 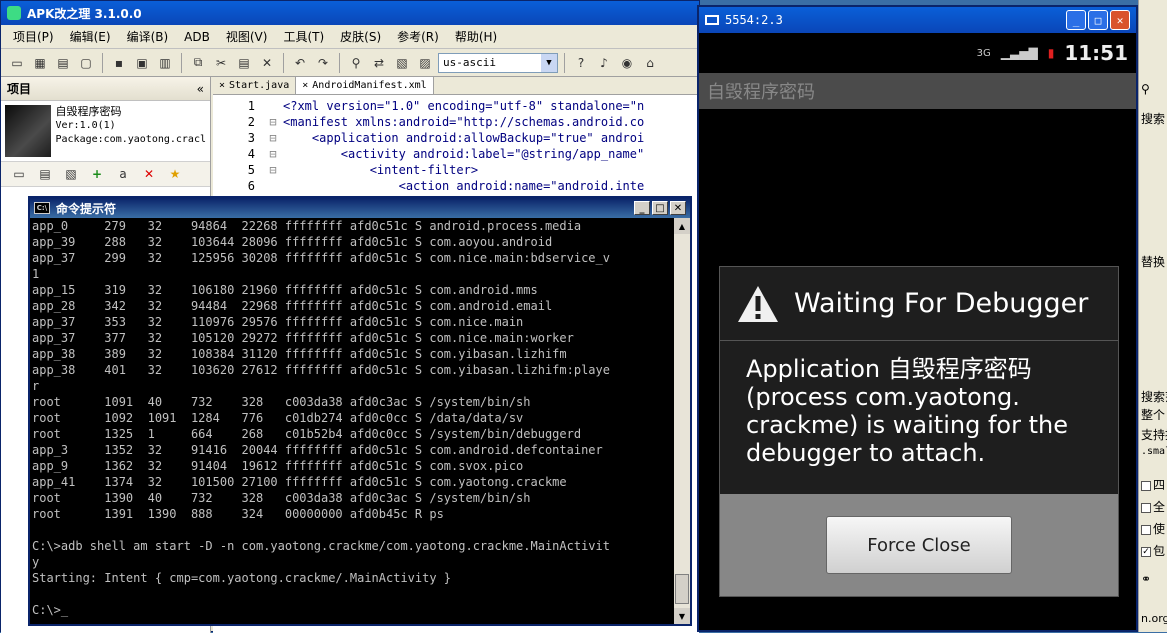 I want to click on option-checkbox: 四, so click(x=1153, y=484).